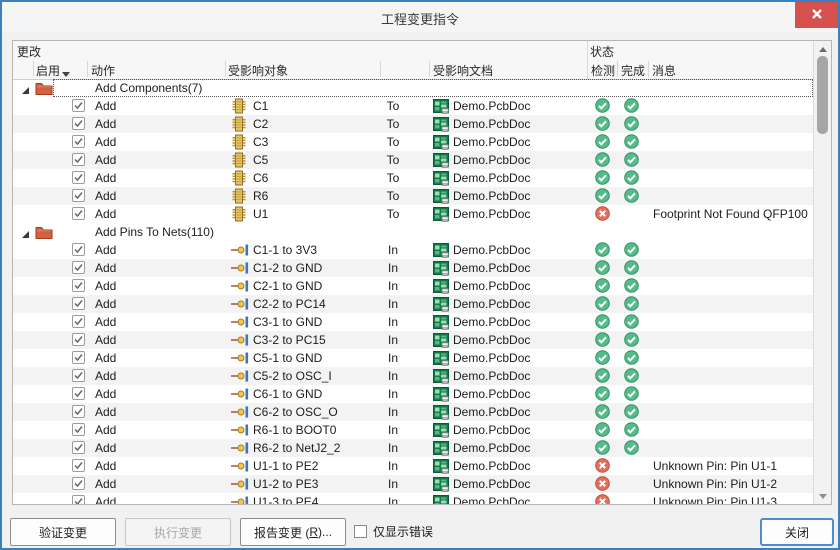  What do you see at coordinates (433, 88) in the screenshot?
I see `focus-rectangle` at bounding box center [433, 88].